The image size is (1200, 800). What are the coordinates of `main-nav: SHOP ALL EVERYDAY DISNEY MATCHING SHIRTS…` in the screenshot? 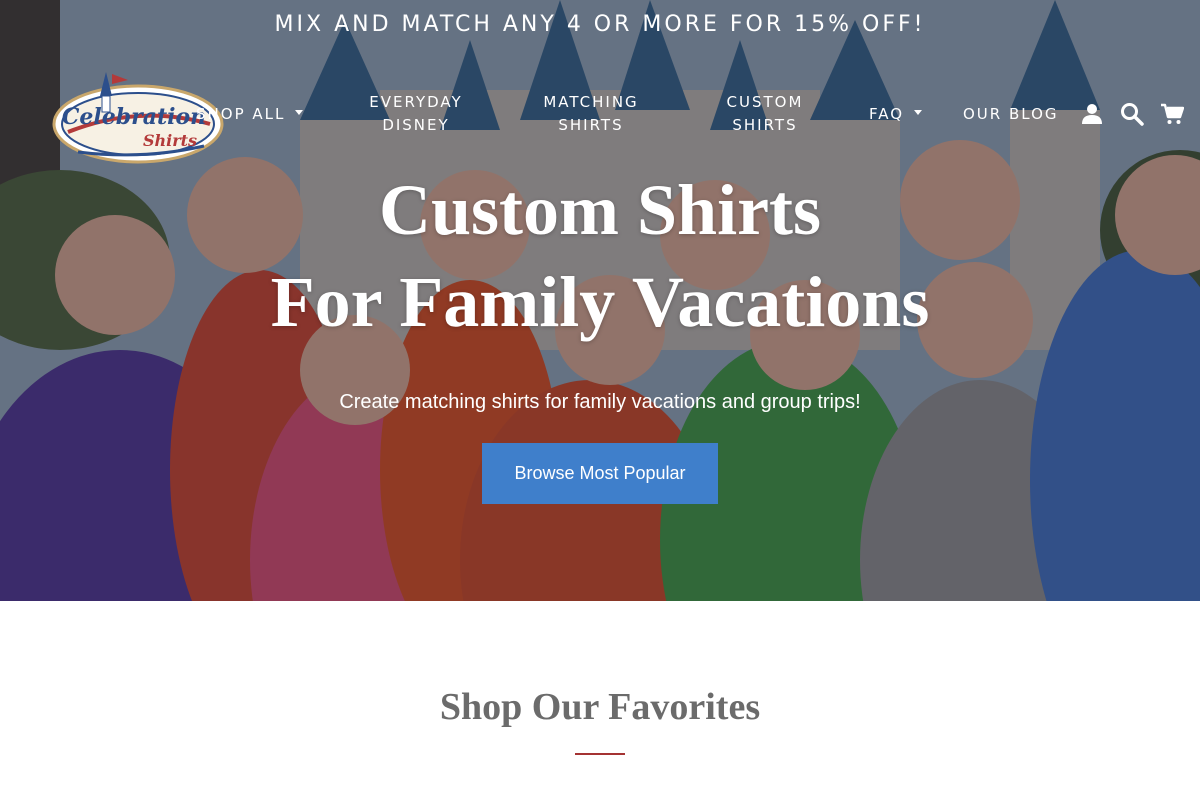 It's located at (600, 116).